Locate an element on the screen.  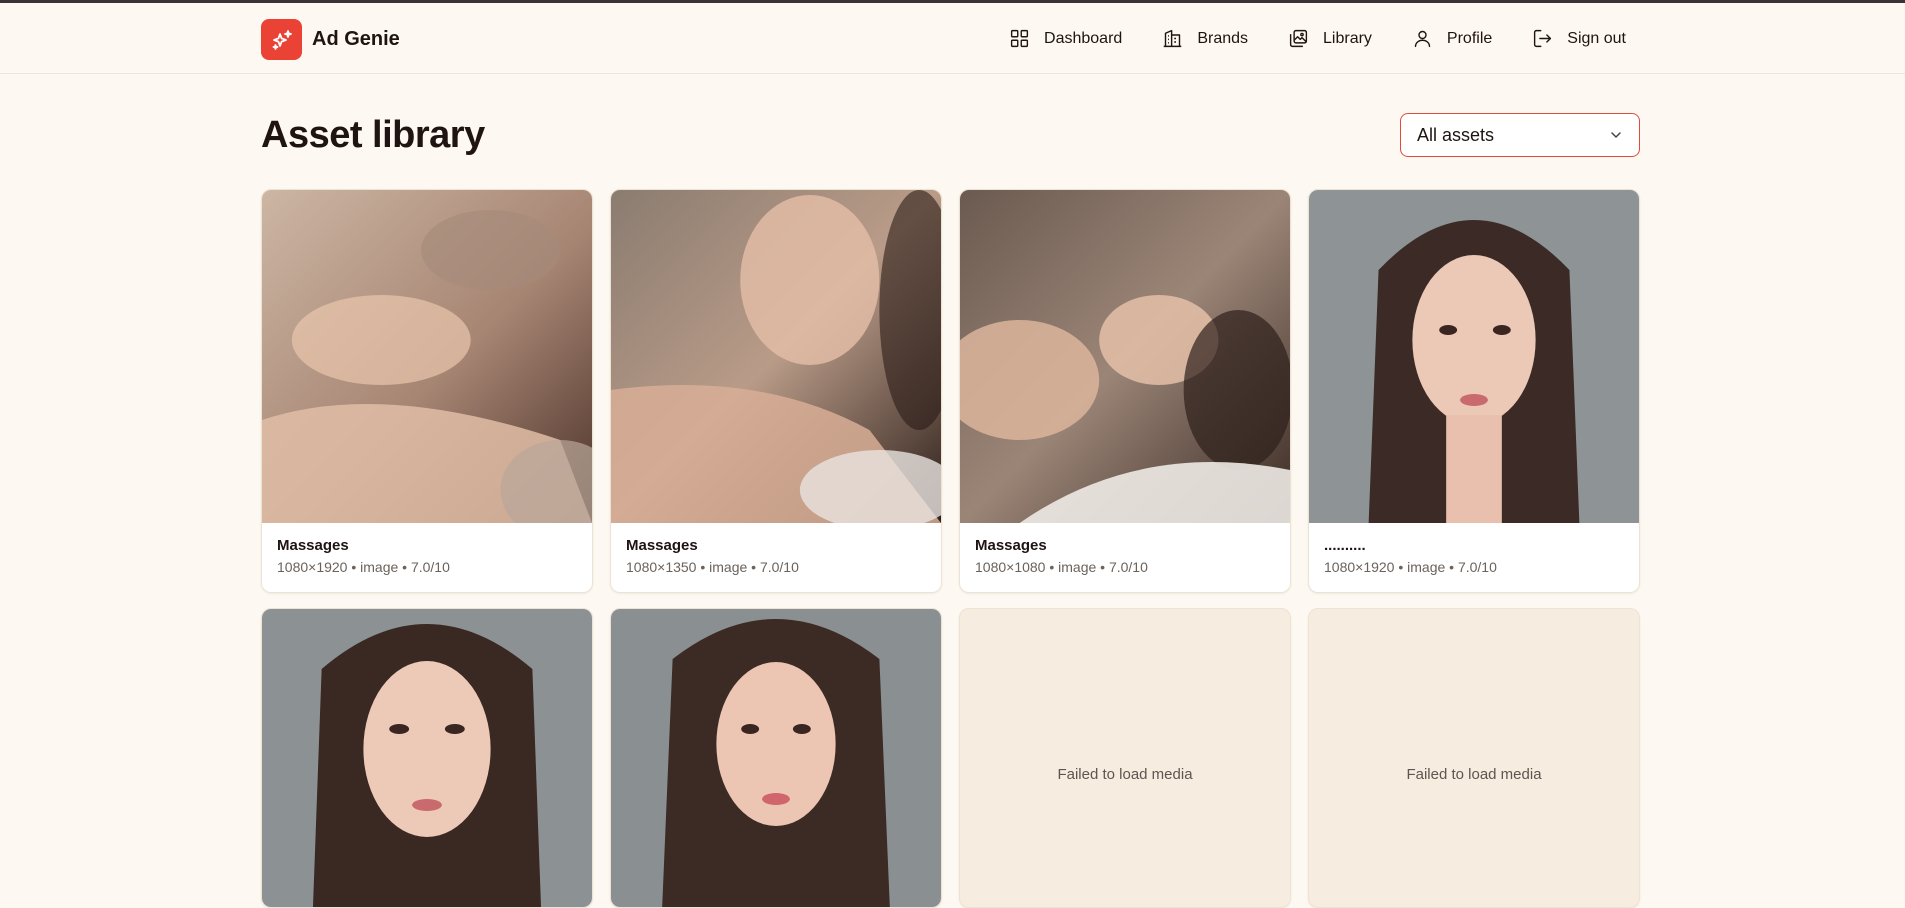
asset-filter-value: All assets is located at coordinates (1456, 134).